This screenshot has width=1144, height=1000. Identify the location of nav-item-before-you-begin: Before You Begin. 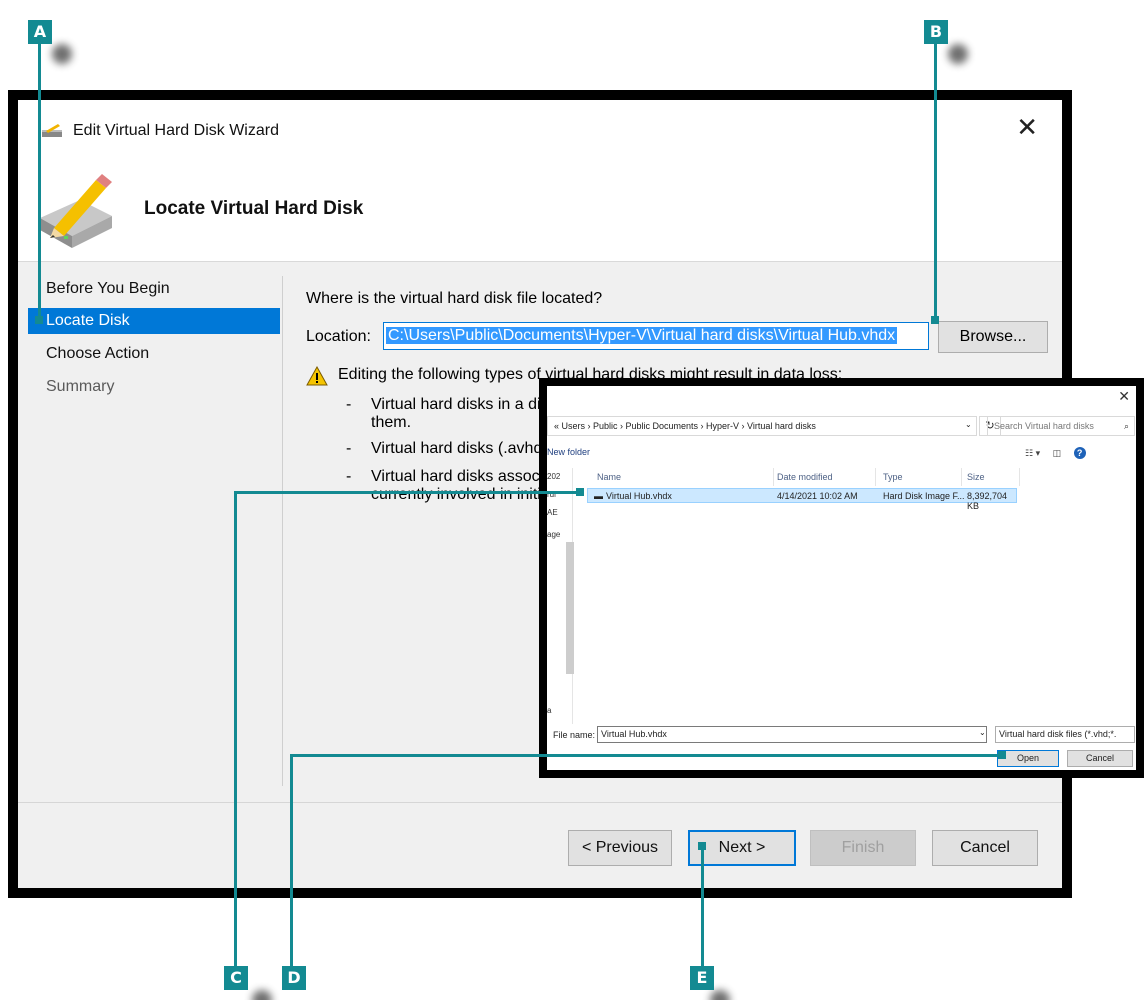
(154, 289).